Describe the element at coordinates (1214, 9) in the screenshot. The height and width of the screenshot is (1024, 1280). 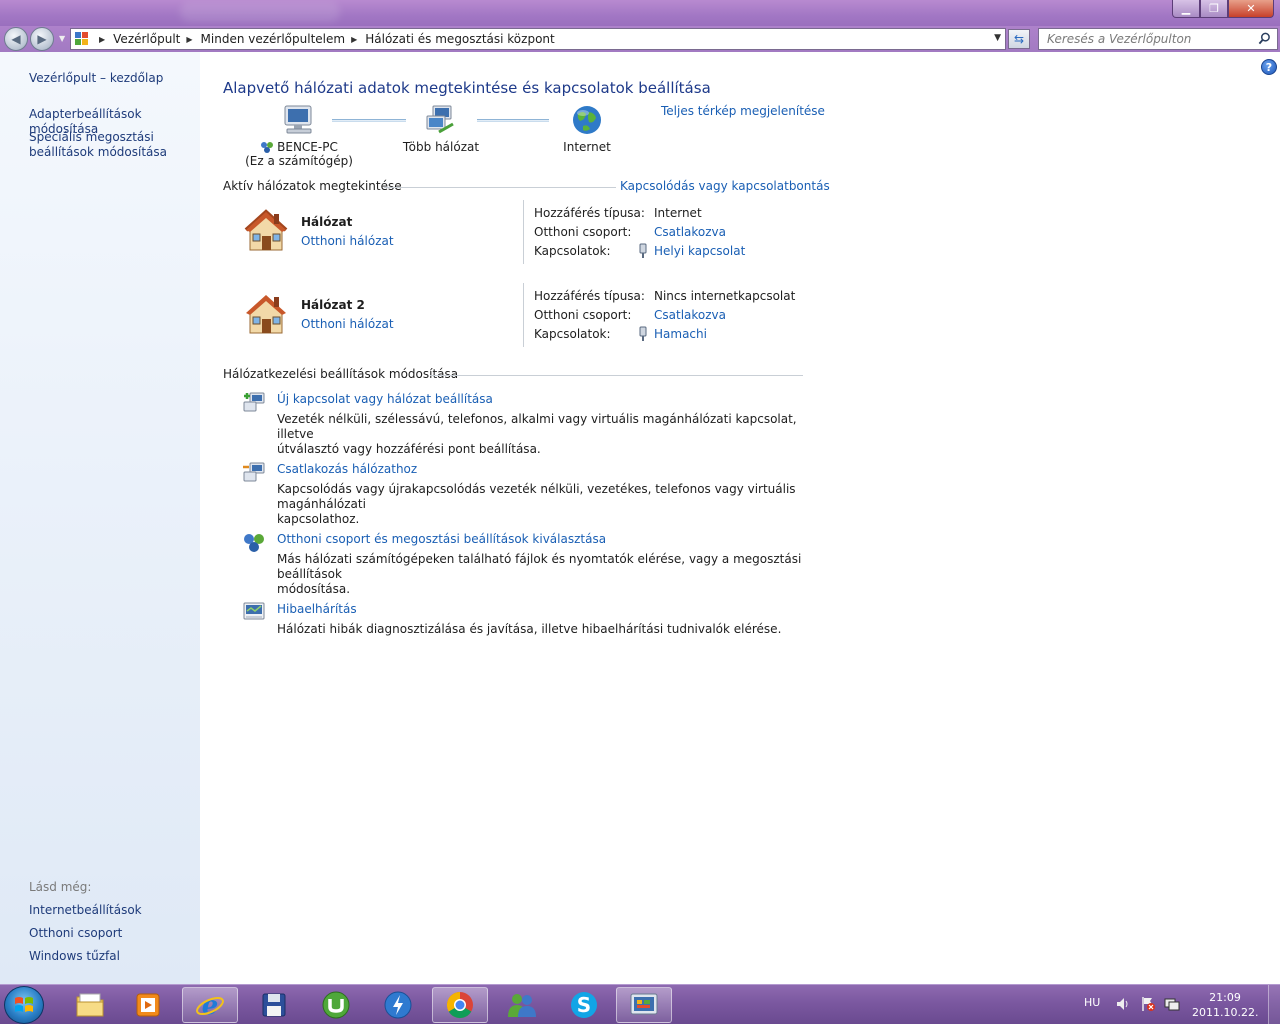
I see `maximize-button: ❐` at that location.